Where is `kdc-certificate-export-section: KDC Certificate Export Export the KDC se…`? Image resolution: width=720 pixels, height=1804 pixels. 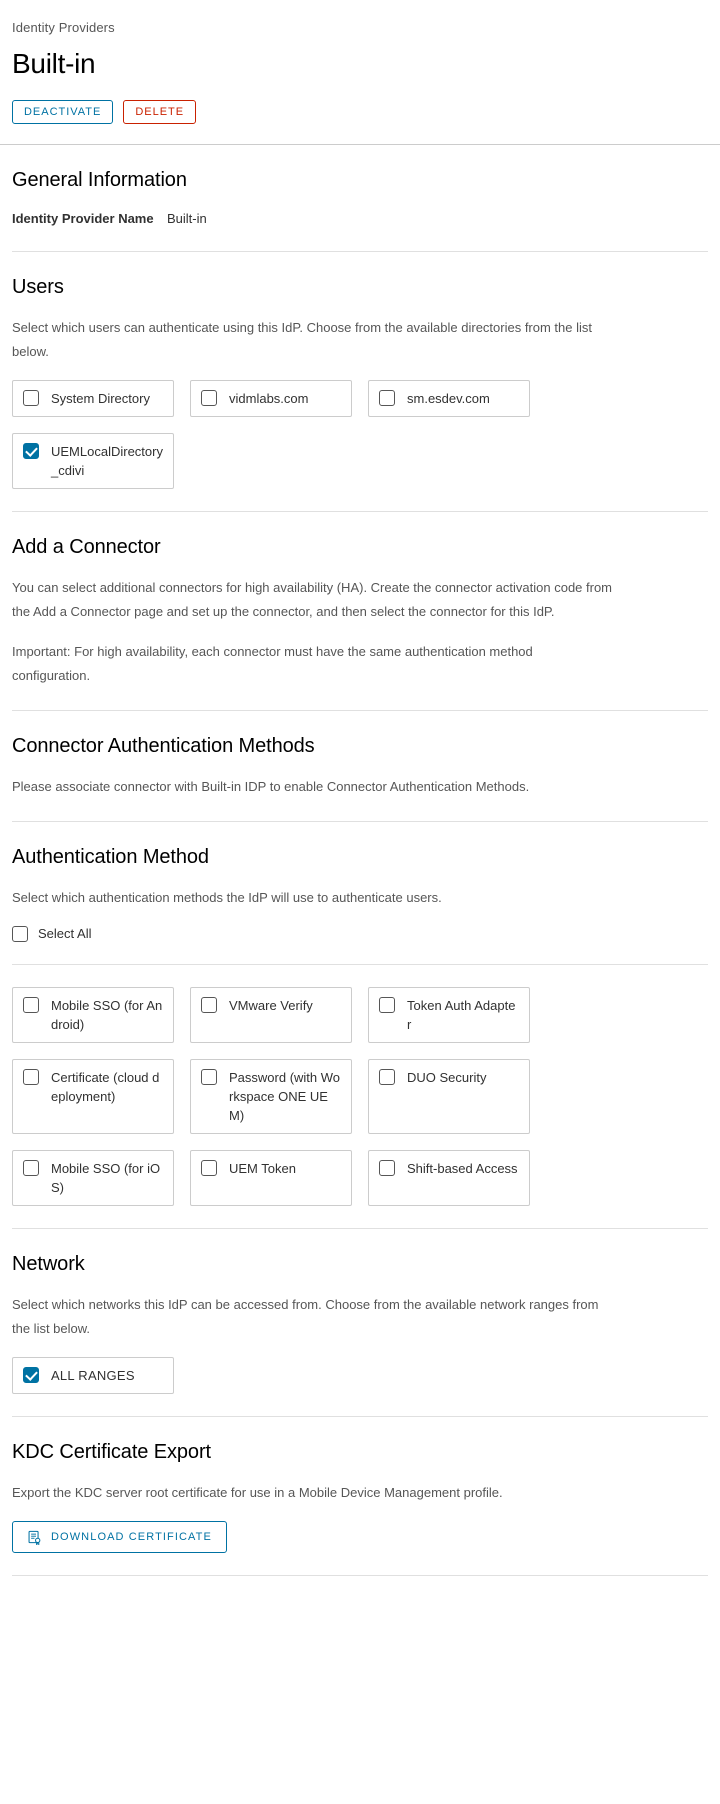
kdc-certificate-export-section: KDC Certificate Export Export the KDC se… is located at coordinates (360, 1496).